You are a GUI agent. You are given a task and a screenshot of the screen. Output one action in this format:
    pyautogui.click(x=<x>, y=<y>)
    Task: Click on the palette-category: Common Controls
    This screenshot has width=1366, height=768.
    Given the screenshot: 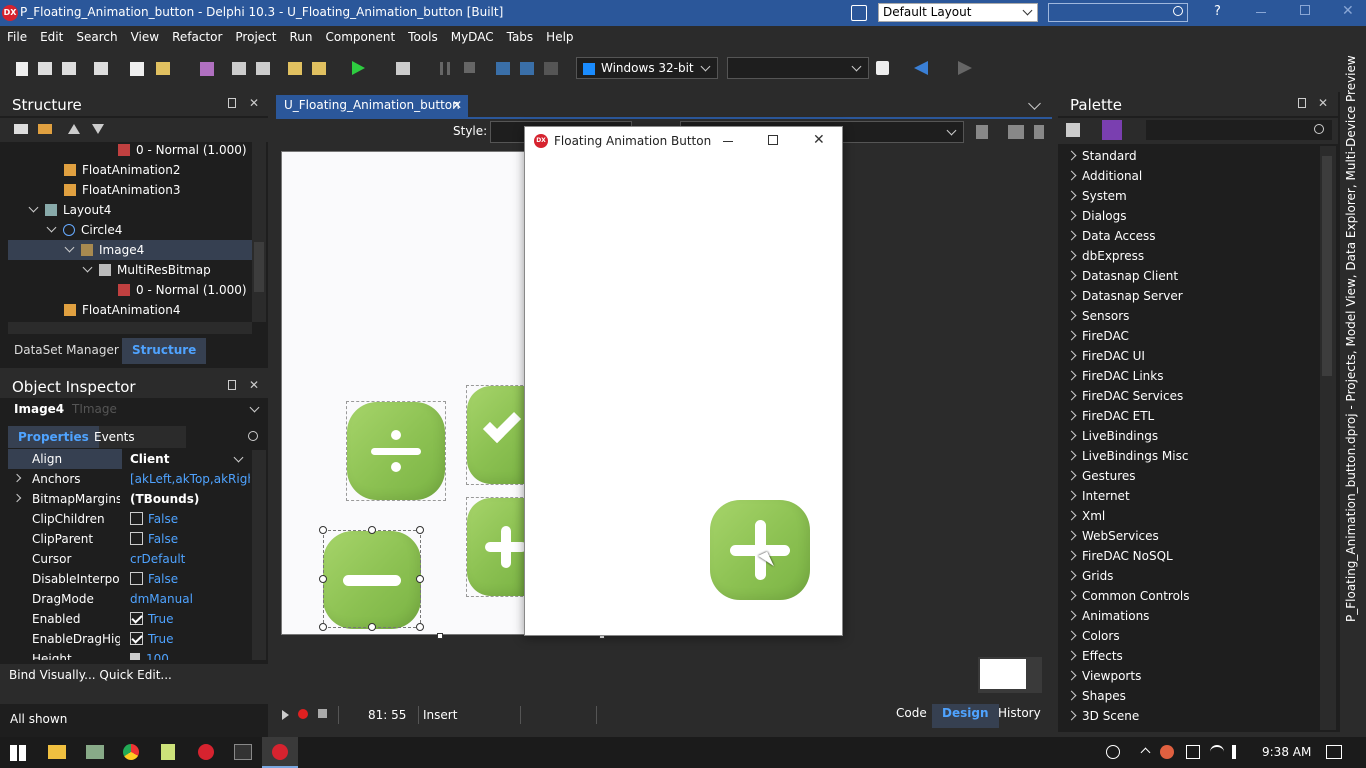 What is the action you would take?
    pyautogui.click(x=1191, y=596)
    